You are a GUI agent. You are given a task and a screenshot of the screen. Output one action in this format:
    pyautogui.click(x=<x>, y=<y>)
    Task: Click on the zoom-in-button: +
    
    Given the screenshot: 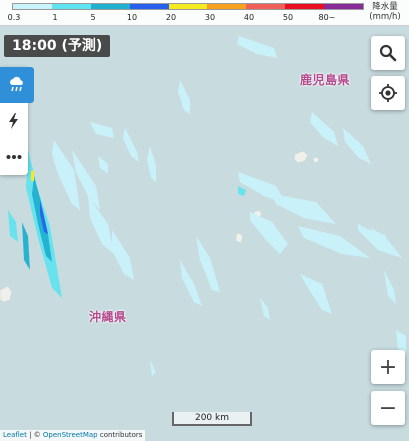 What is the action you would take?
    pyautogui.click(x=388, y=367)
    